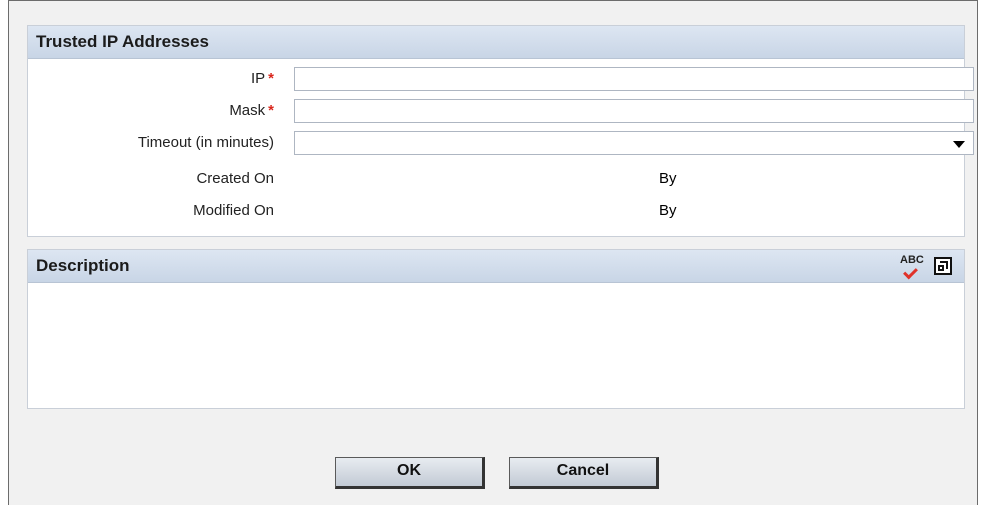 Image resolution: width=981 pixels, height=505 pixels. I want to click on chevron-down-icon, so click(959, 144).